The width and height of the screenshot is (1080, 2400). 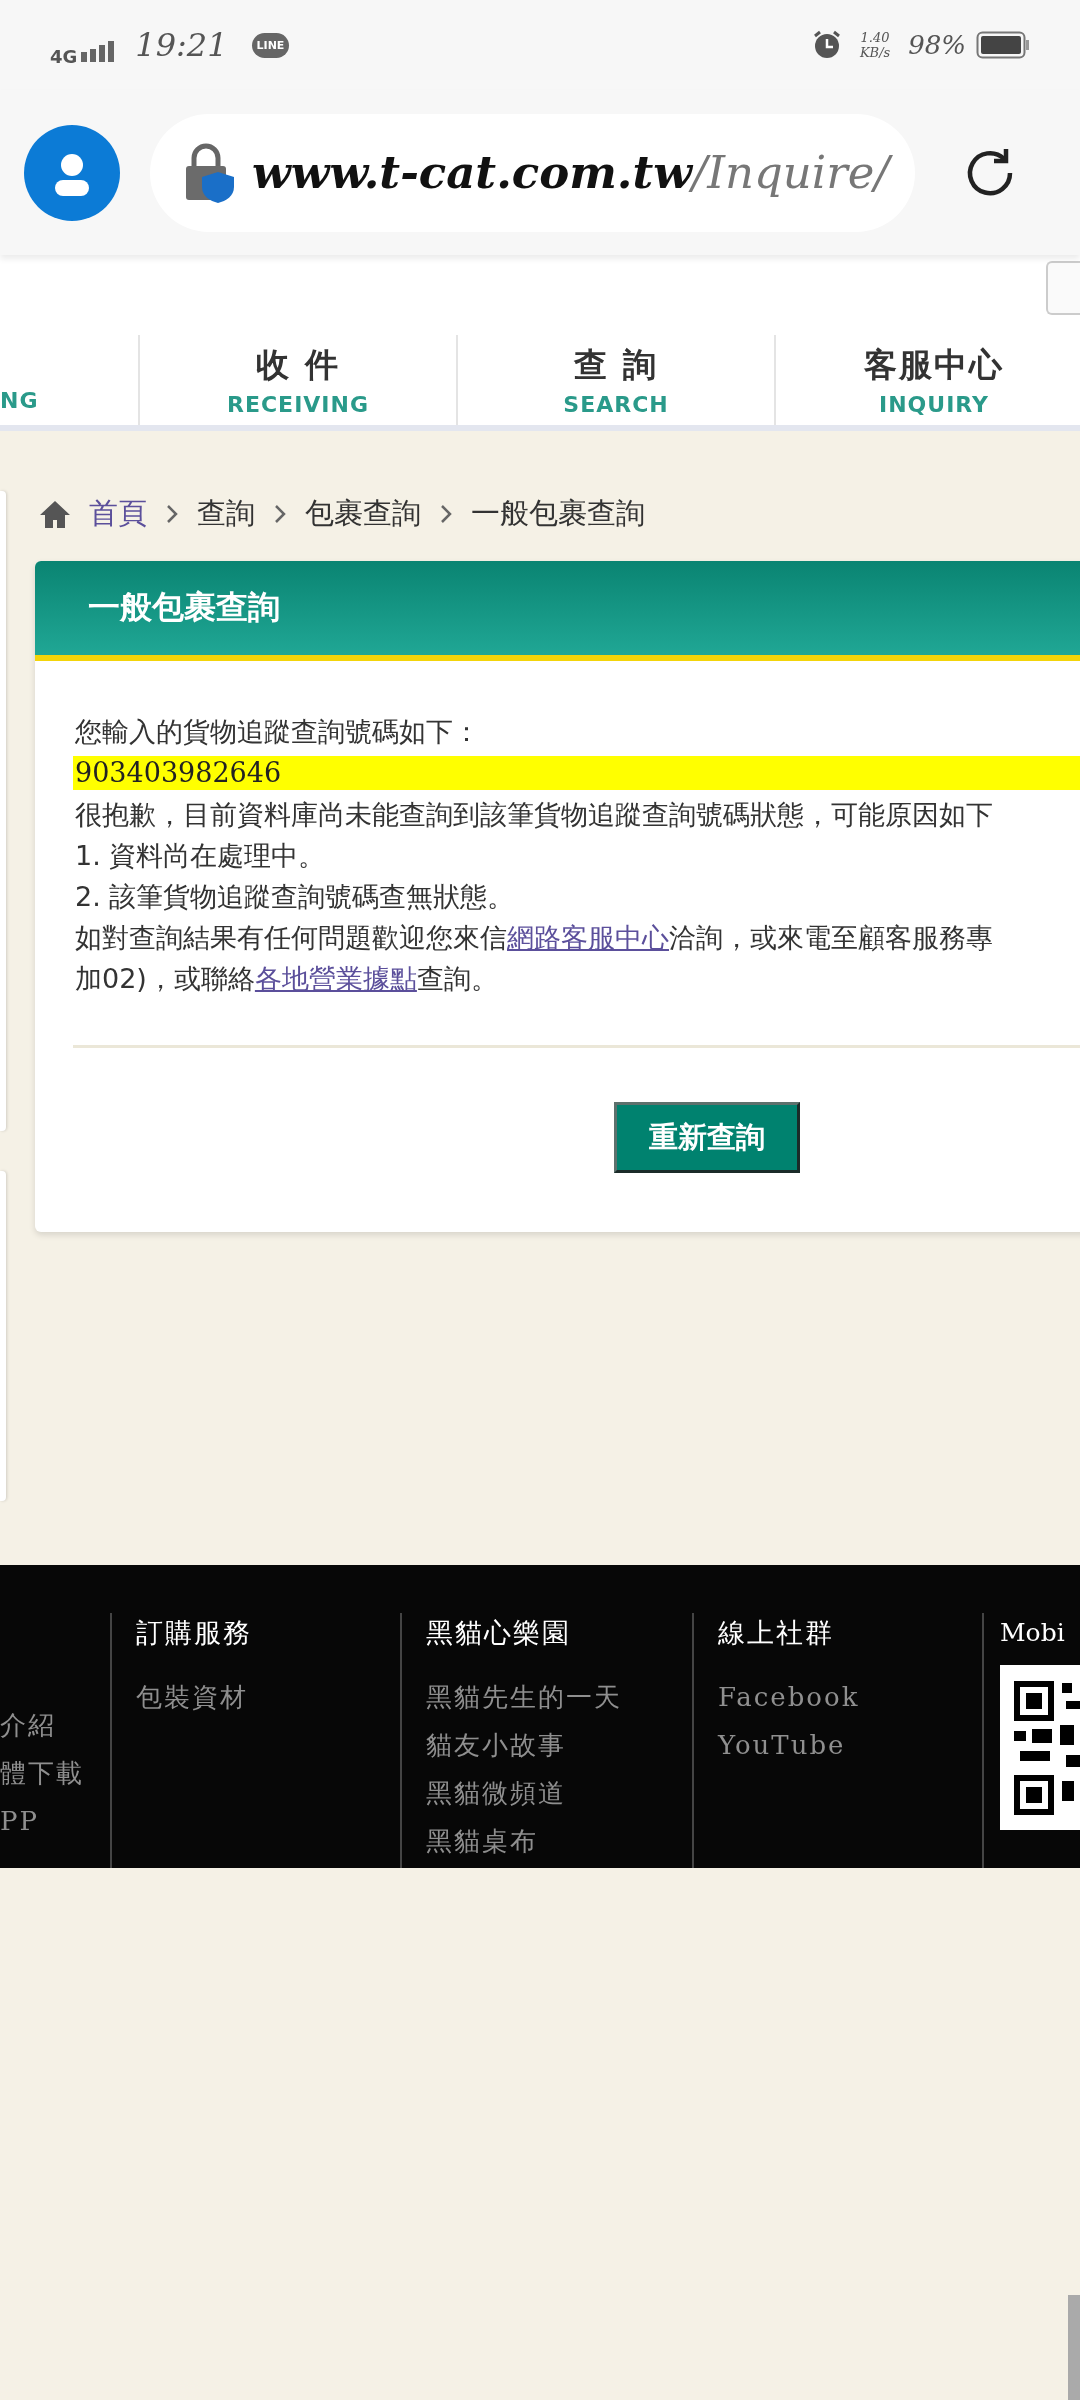 I want to click on footer-link: 貓友小故事, so click(x=496, y=1745).